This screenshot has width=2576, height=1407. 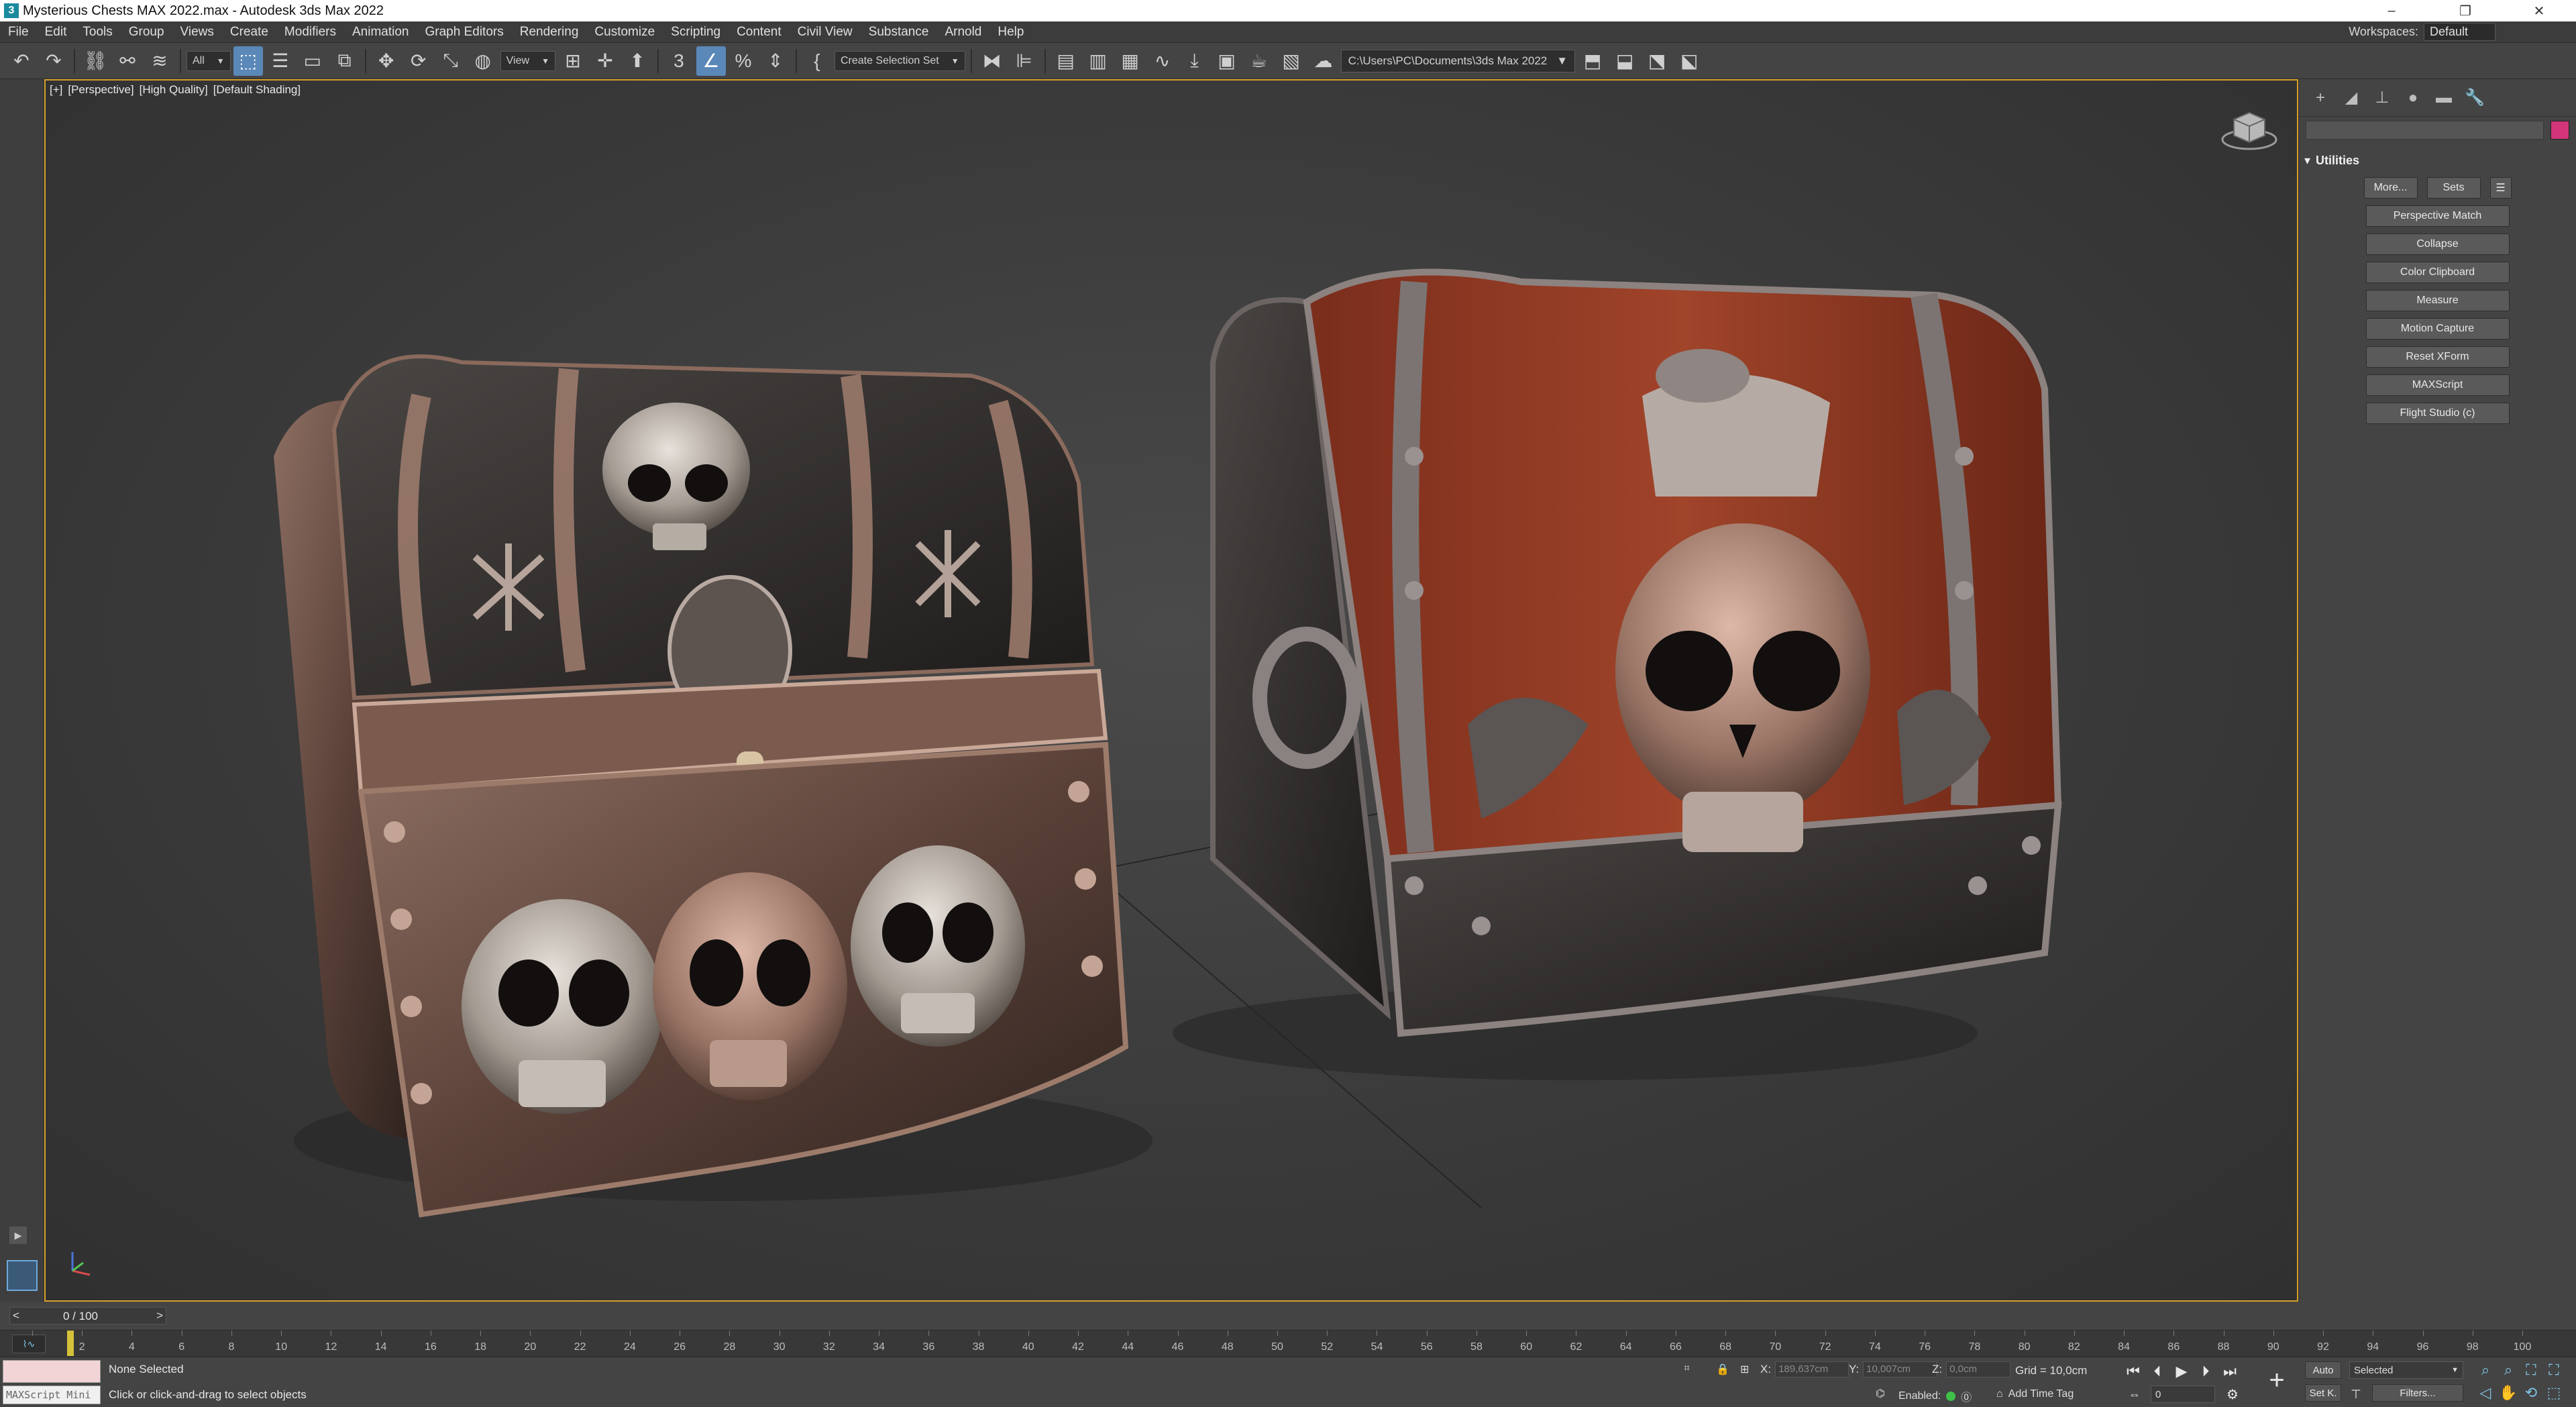 What do you see at coordinates (18, 1235) in the screenshot?
I see `expand-layouts-icon: ▶` at bounding box center [18, 1235].